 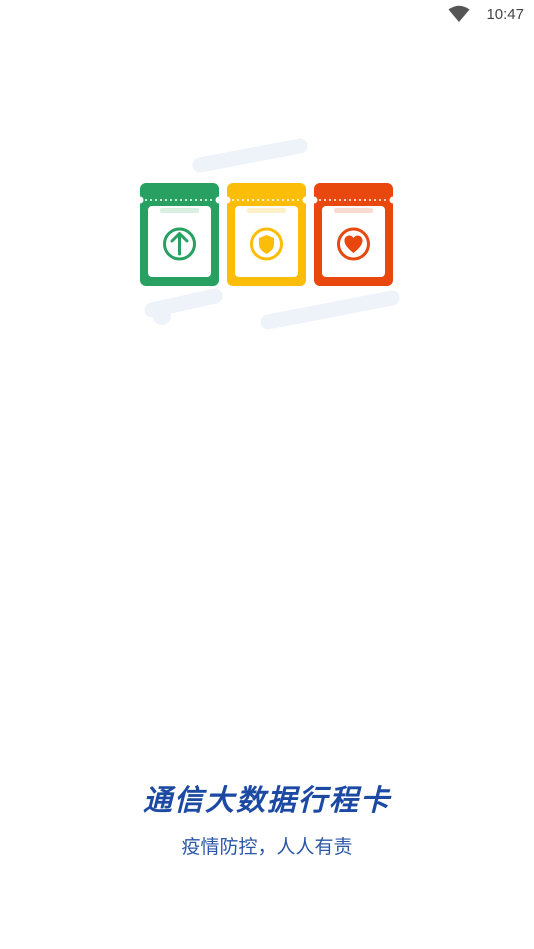 I want to click on travel-card-illustration, so click(x=270, y=235).